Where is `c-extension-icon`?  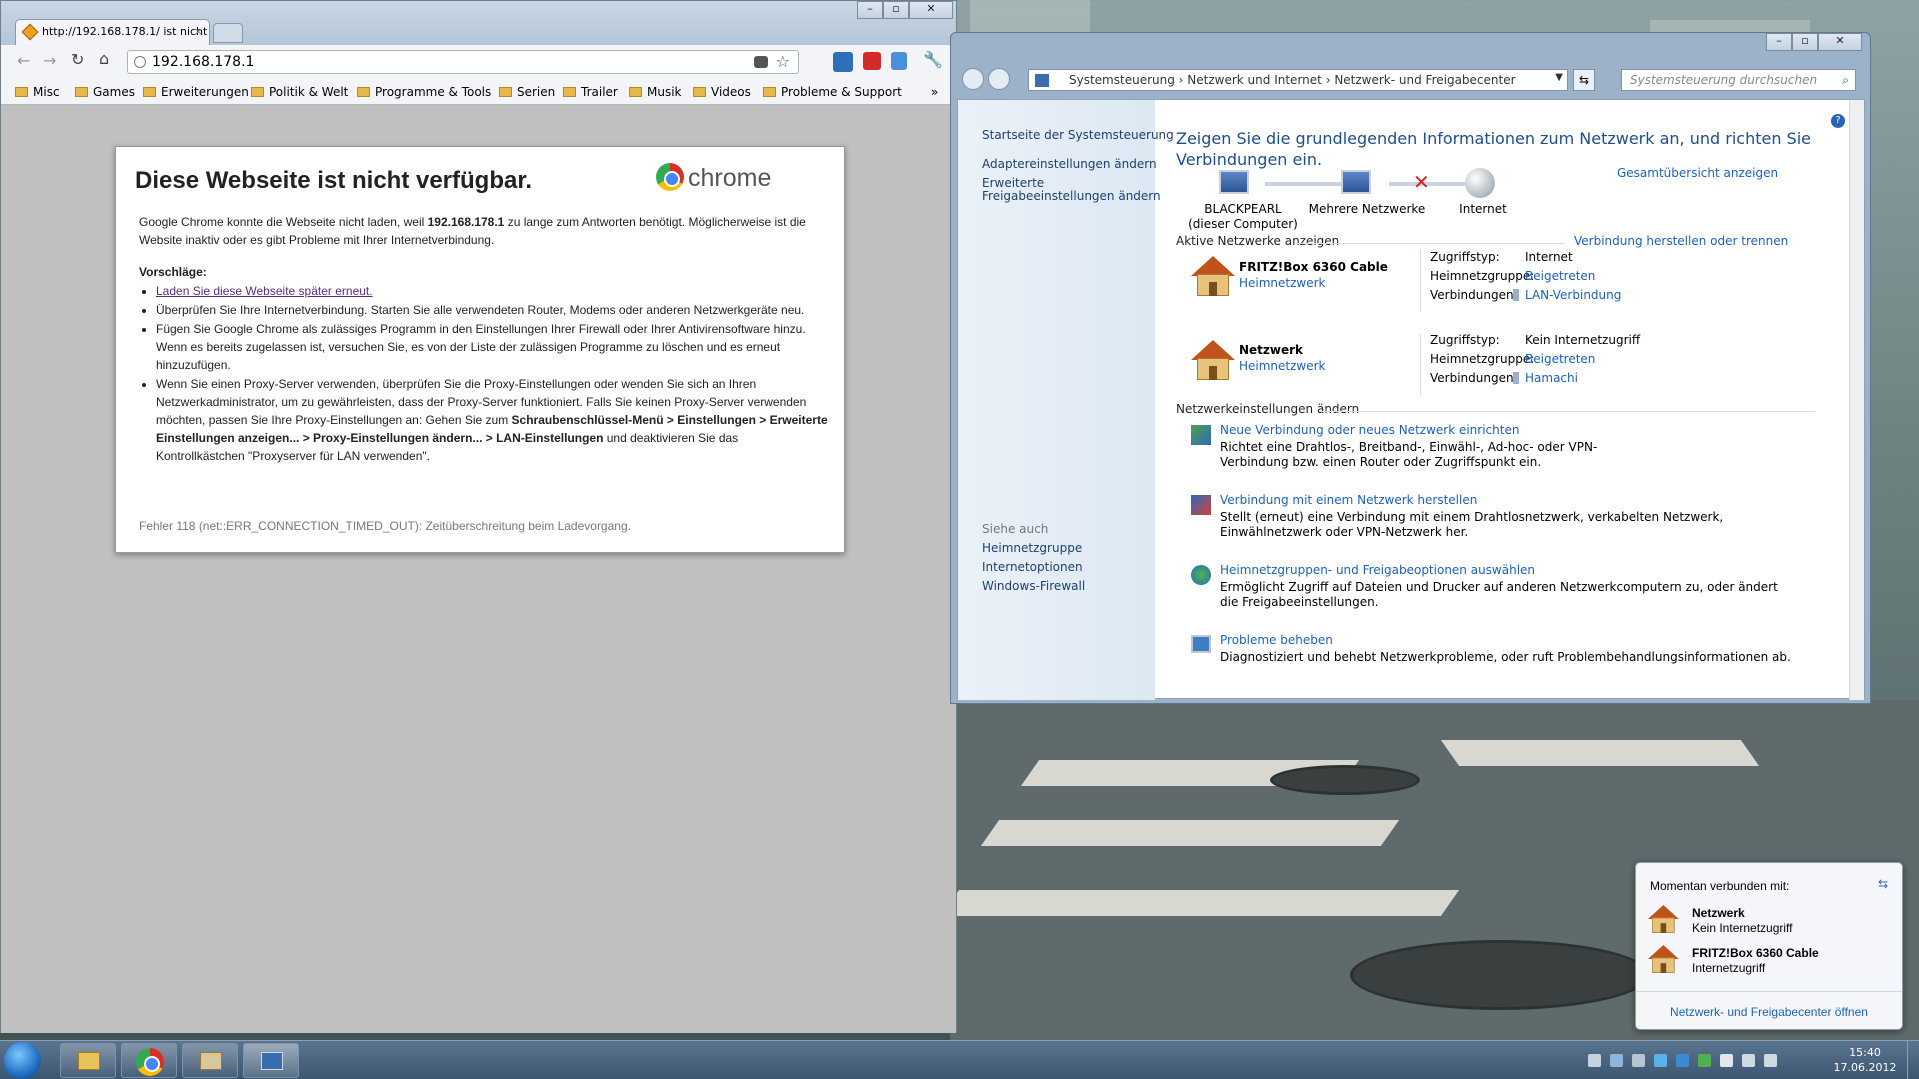
c-extension-icon is located at coordinates (872, 61).